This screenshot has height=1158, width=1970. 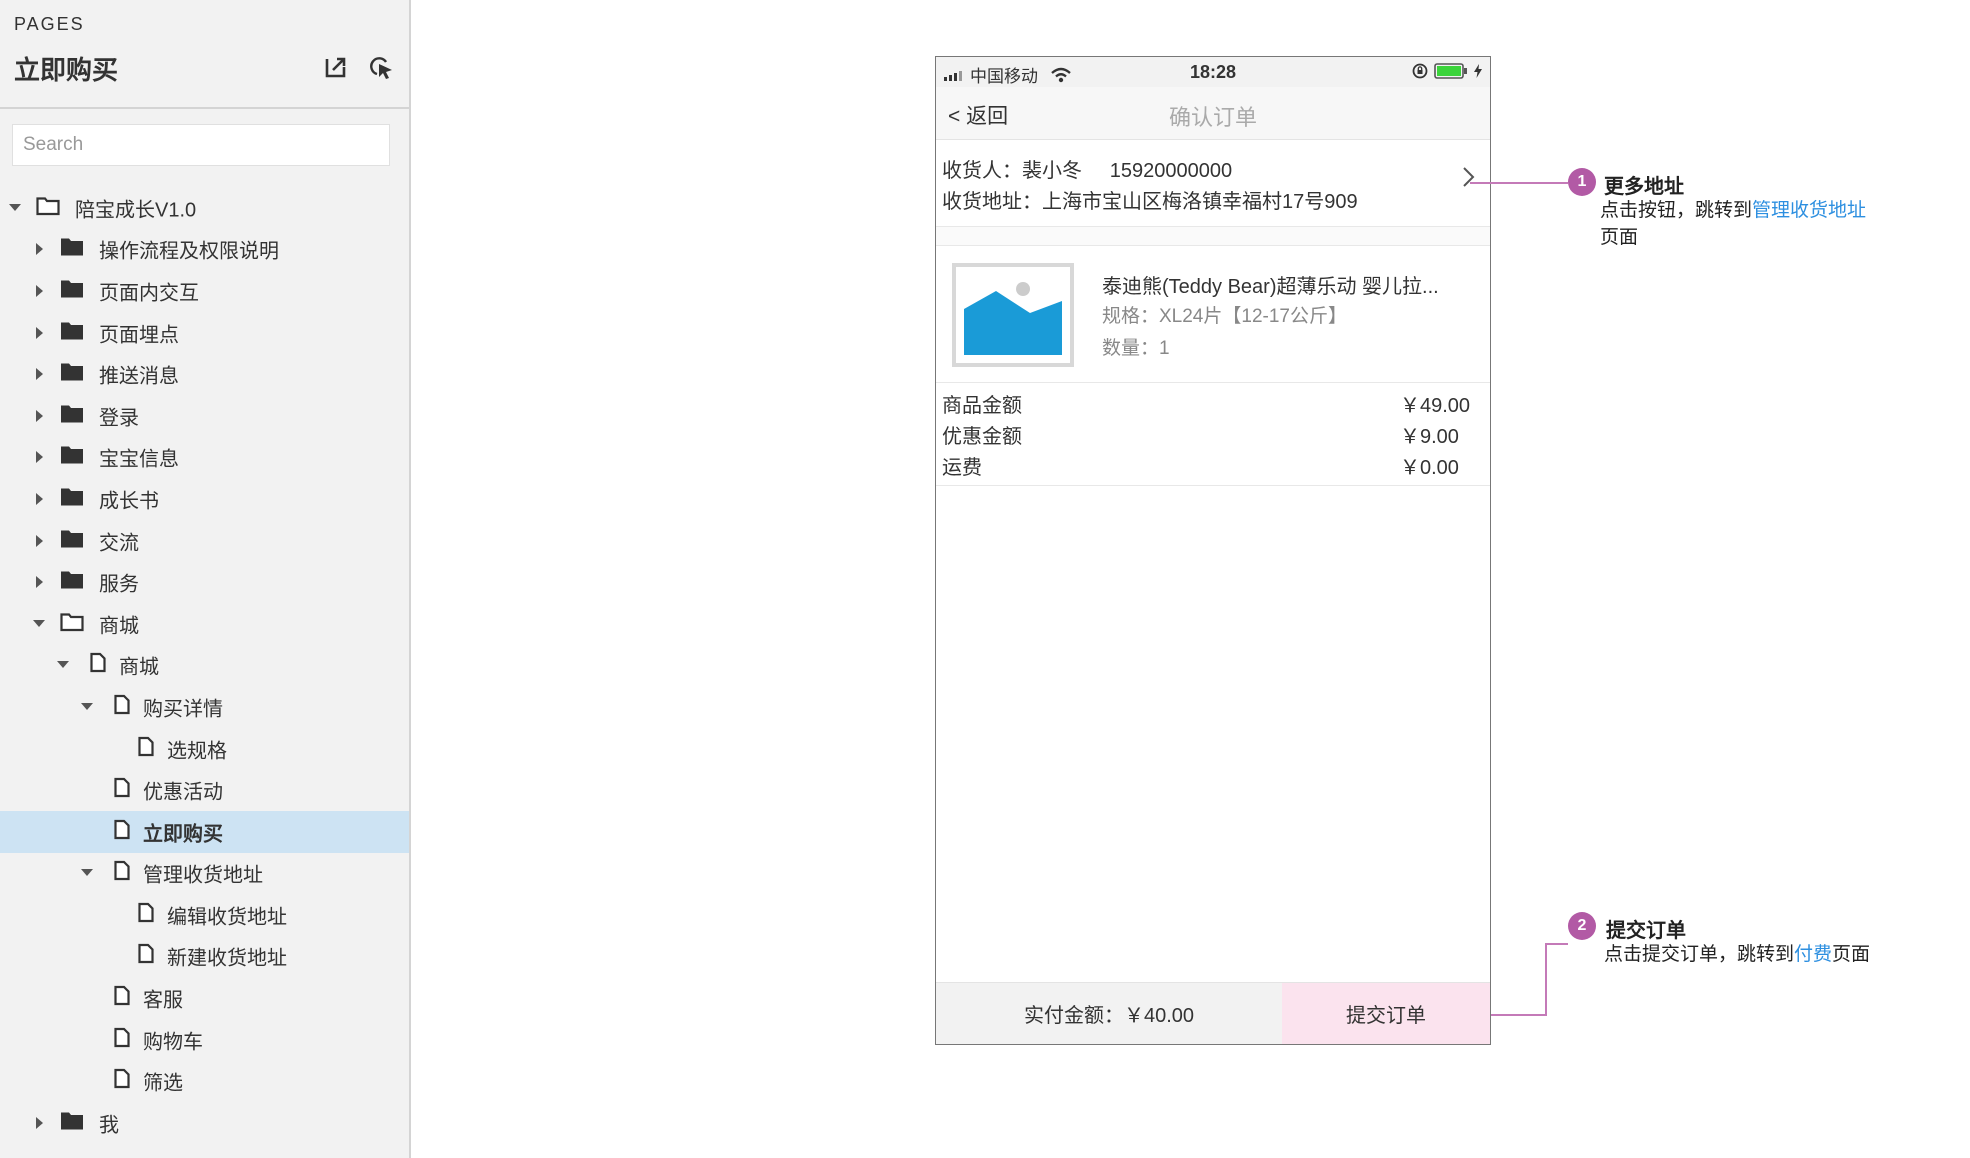 I want to click on annotation-badge-1: 1, so click(x=1582, y=182).